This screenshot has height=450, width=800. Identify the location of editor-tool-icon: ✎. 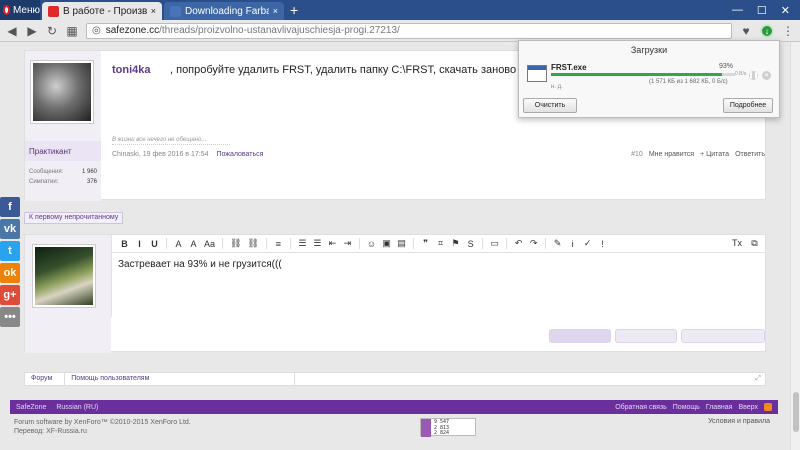
(557, 243).